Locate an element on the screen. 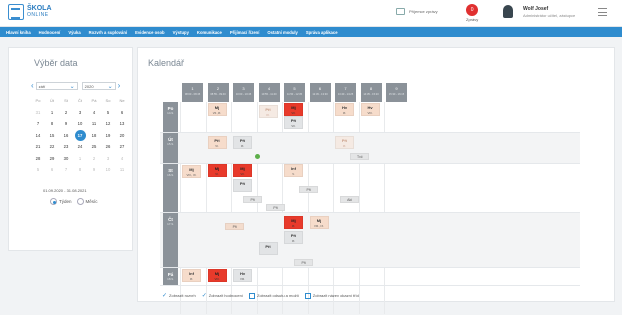 This screenshot has width=622, height=315. calendar-day: 18 is located at coordinates (94, 135).